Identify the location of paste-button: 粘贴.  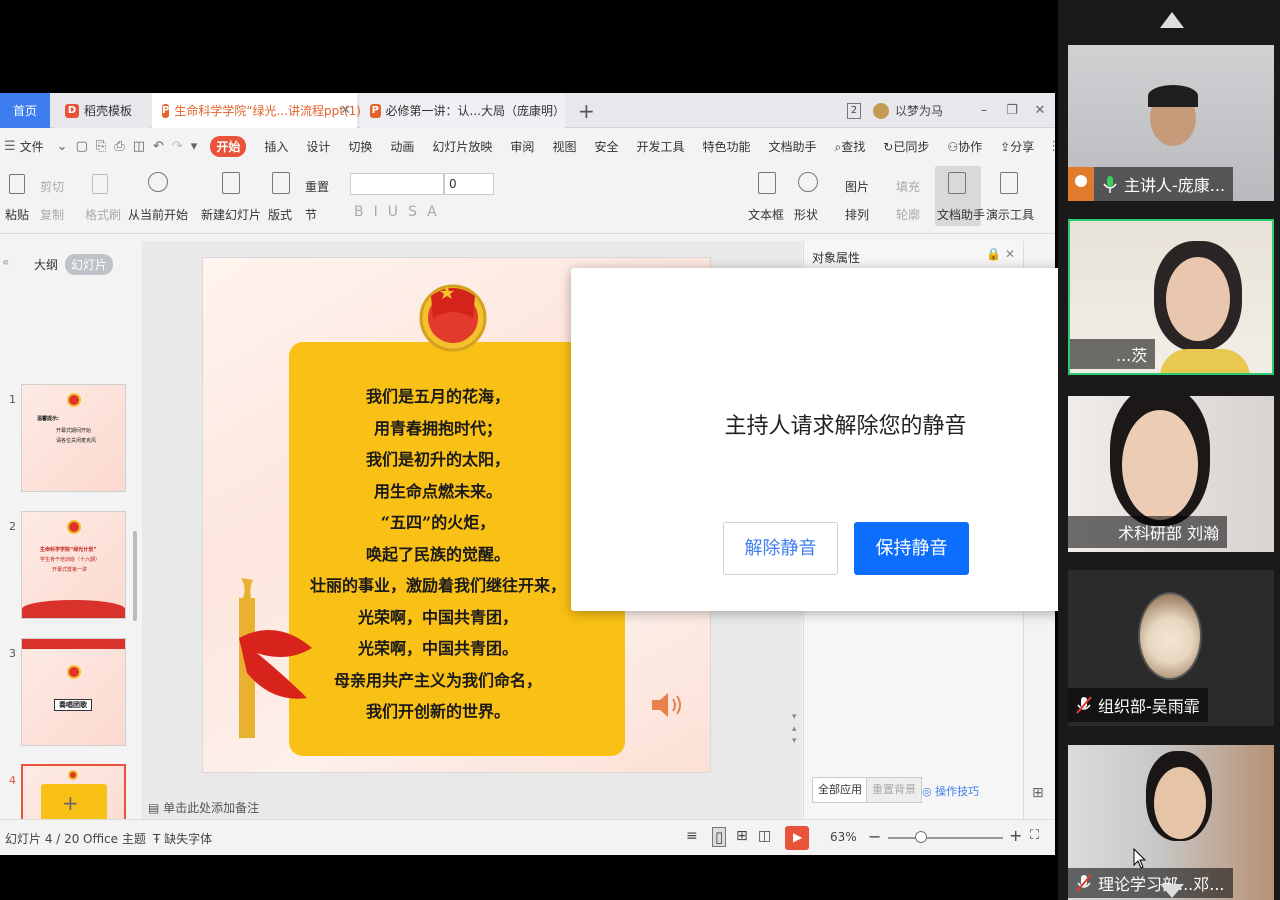
(17, 214).